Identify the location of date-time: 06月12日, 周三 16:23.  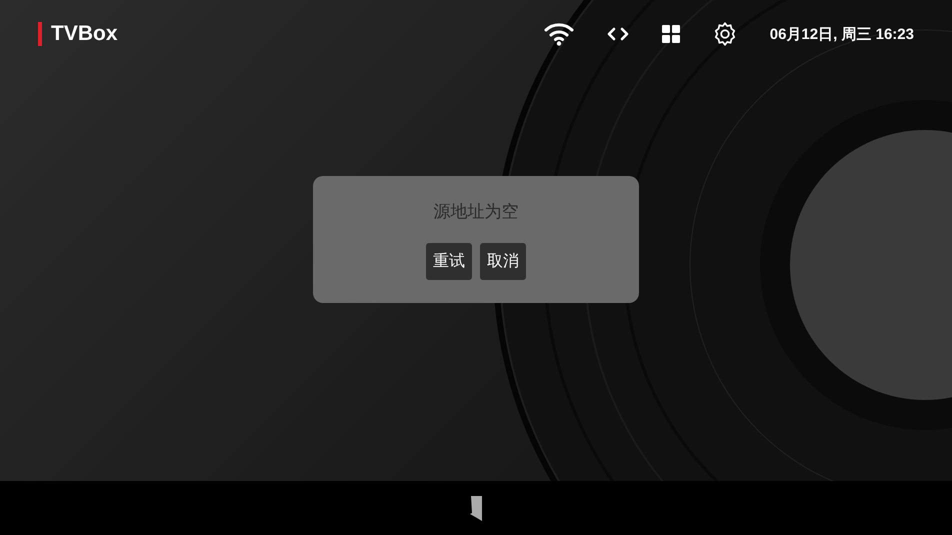
(842, 34).